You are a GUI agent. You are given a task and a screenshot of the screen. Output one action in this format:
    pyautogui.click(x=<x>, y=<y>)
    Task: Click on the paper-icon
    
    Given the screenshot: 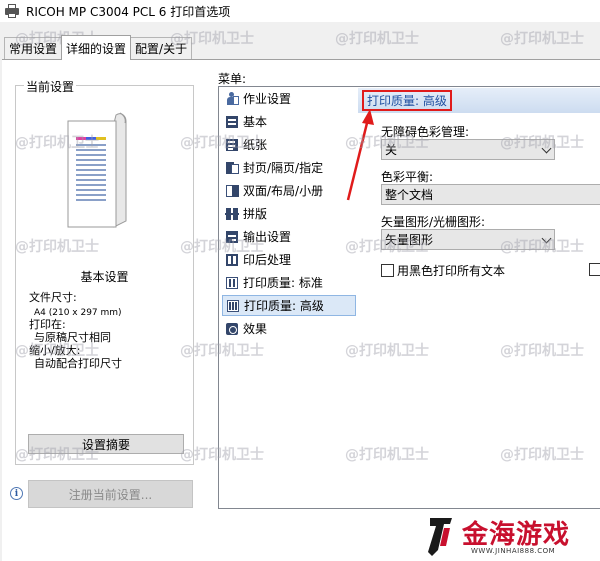 What is the action you would take?
    pyautogui.click(x=232, y=145)
    